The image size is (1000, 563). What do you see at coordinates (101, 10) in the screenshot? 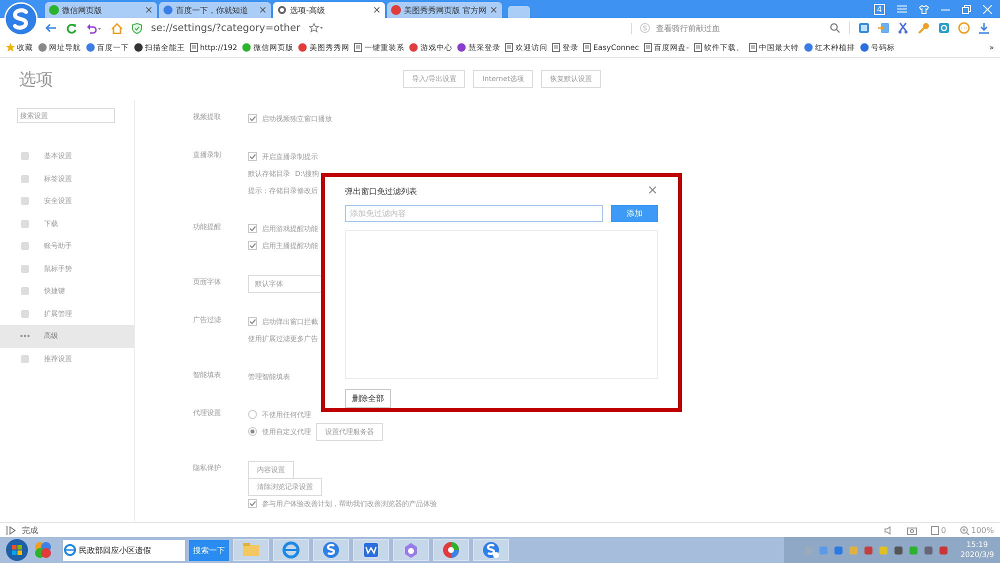
I see `browser-tab: 微信网页版 ×` at bounding box center [101, 10].